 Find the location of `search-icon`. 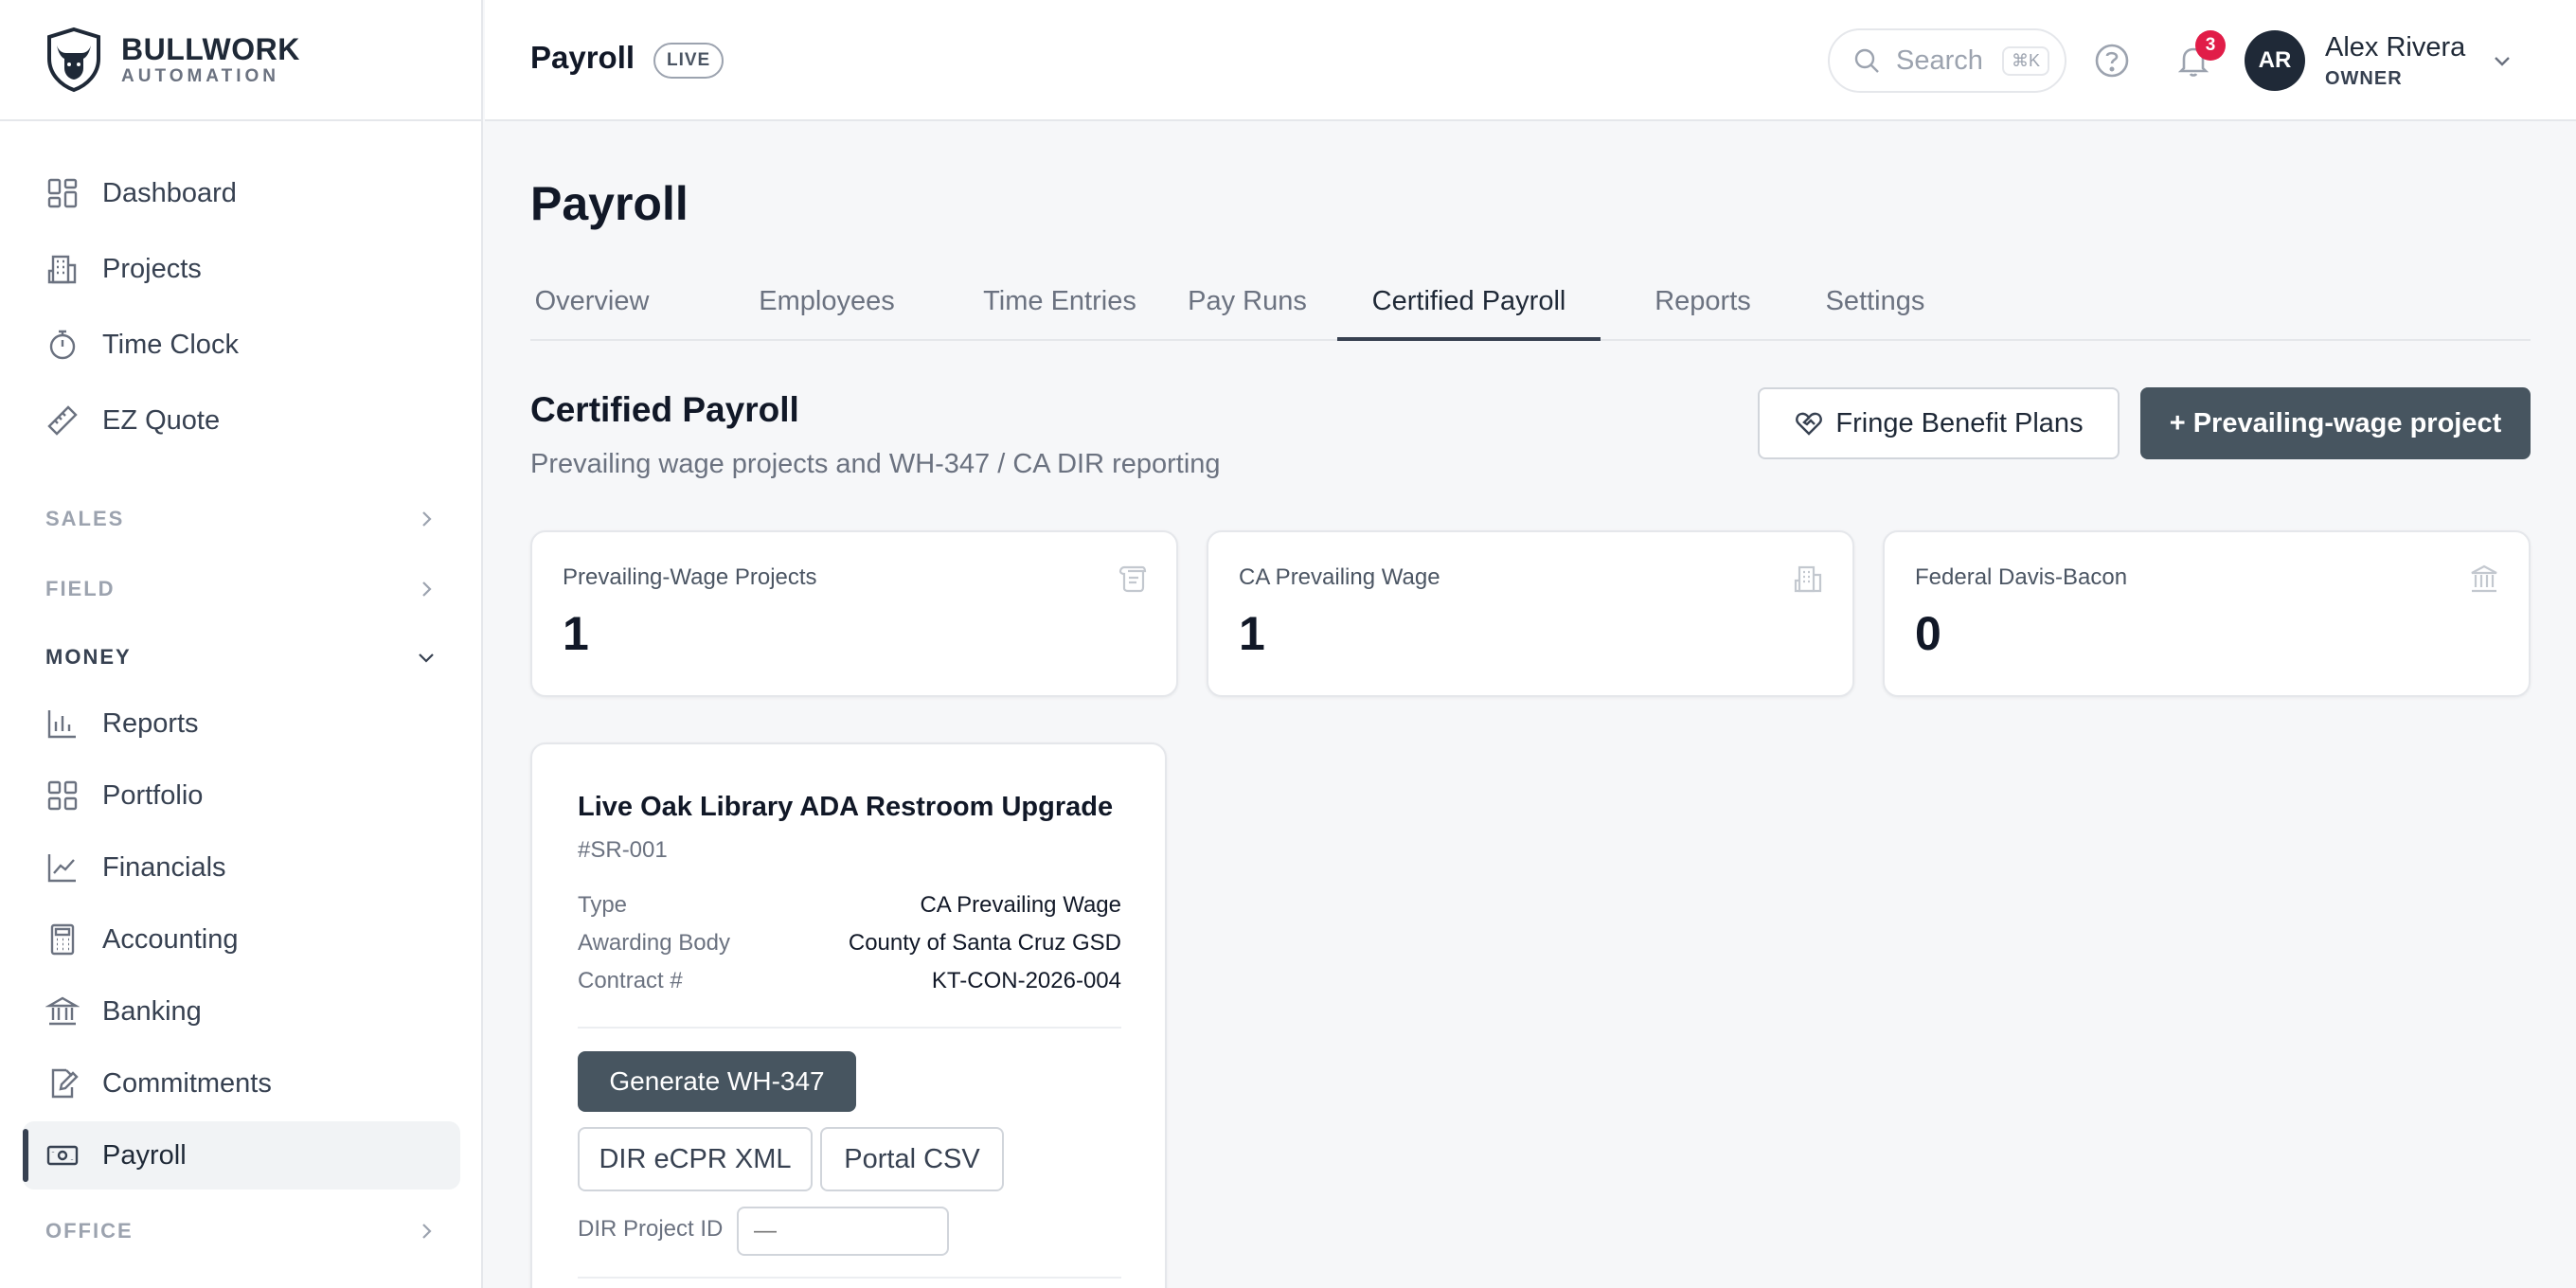

search-icon is located at coordinates (1866, 60).